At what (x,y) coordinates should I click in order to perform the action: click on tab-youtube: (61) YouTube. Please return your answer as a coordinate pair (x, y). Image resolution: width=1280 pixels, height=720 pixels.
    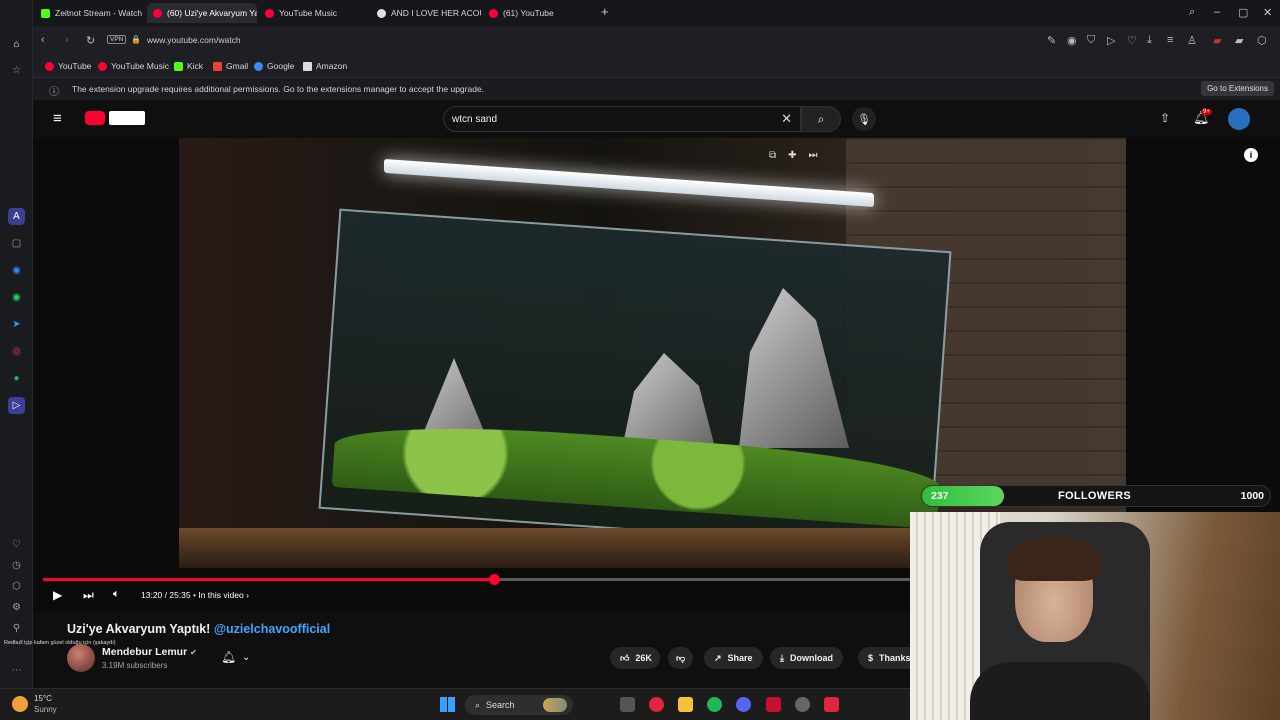
    Looking at the image, I should click on (538, 13).